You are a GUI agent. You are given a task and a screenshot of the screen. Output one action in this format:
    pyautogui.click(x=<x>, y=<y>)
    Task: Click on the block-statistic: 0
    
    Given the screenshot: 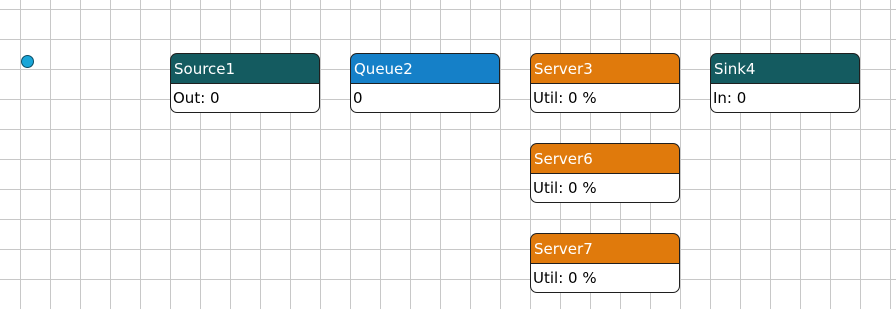 What is the action you would take?
    pyautogui.click(x=425, y=98)
    